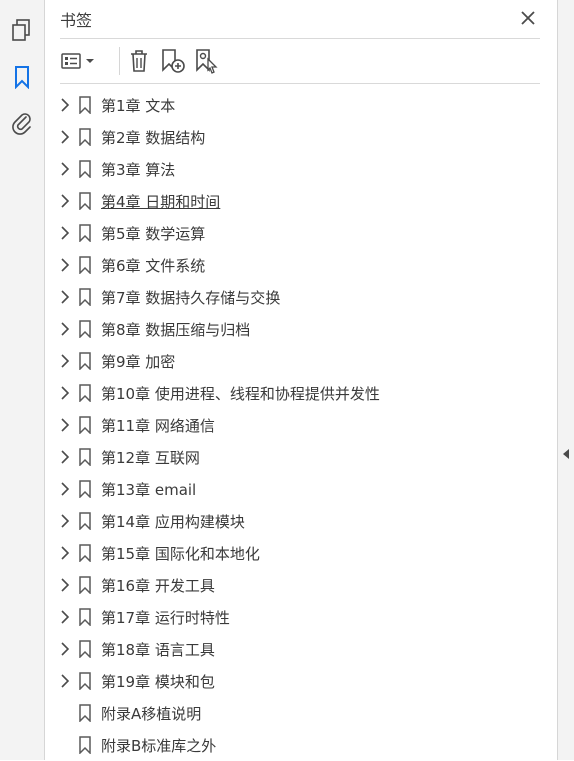 Image resolution: width=574 pixels, height=761 pixels. What do you see at coordinates (565, 380) in the screenshot?
I see `right-pane-gutter` at bounding box center [565, 380].